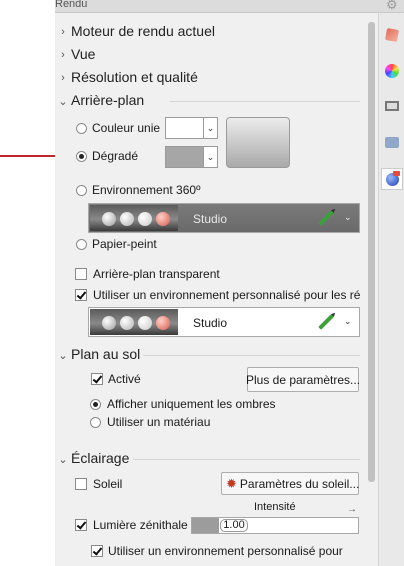 The image size is (404, 566). I want to click on skylight-intensity-value: 1.00, so click(234, 525).